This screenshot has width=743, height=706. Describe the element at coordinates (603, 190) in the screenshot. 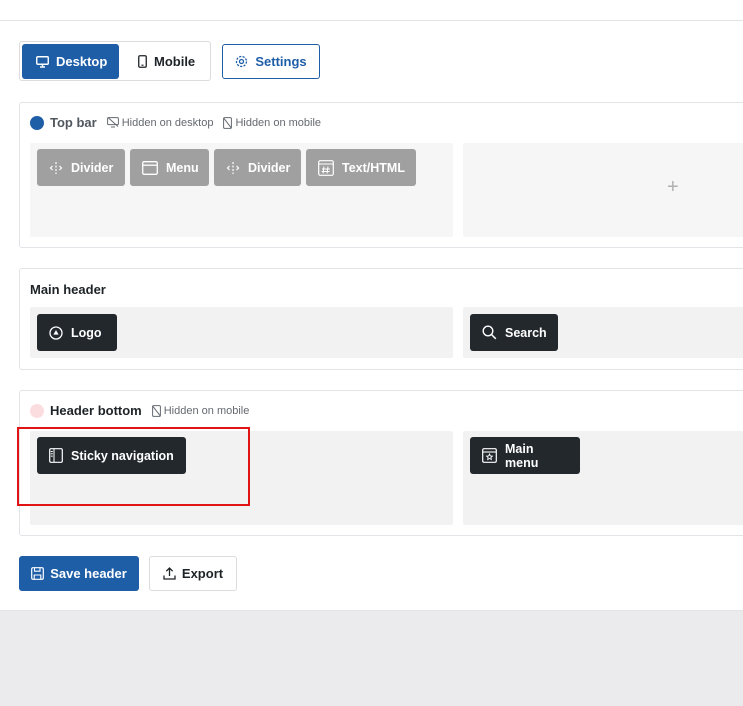

I see `top-bar-right-zone` at that location.